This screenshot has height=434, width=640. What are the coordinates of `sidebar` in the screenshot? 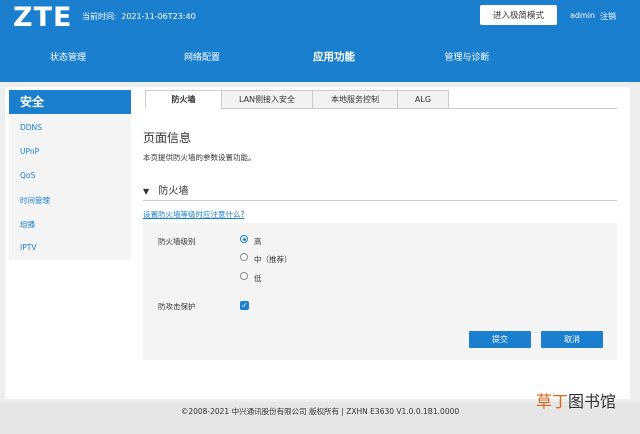 It's located at (70, 187).